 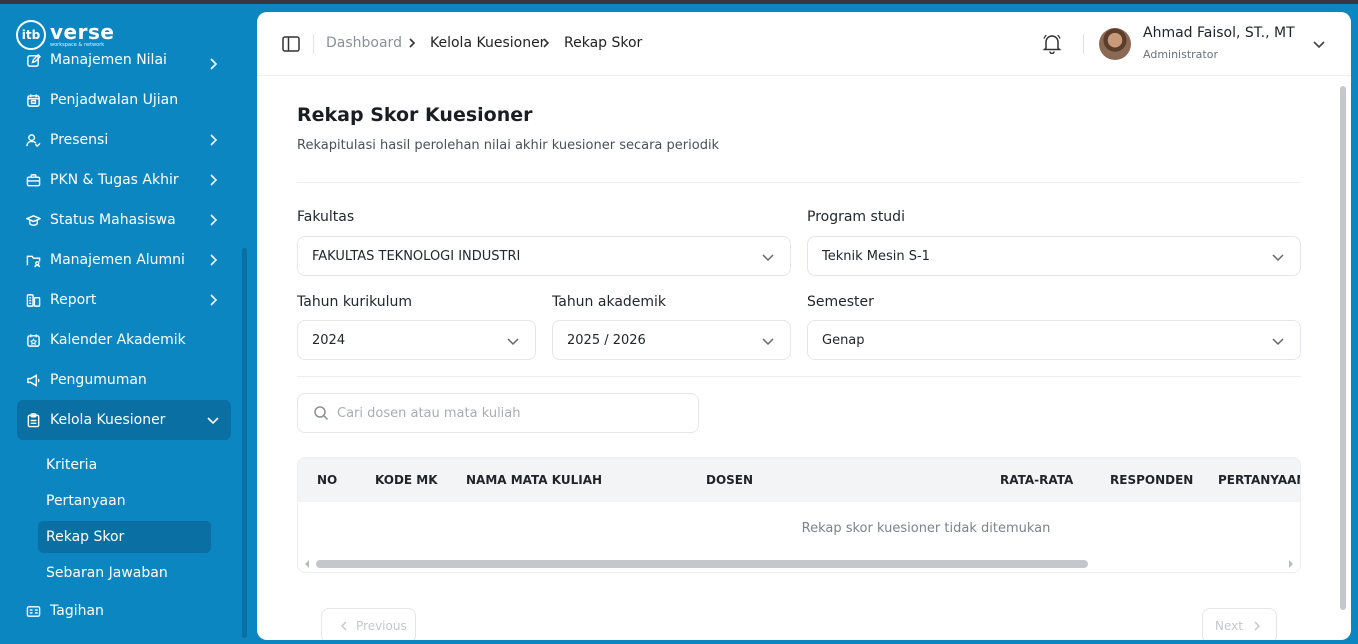 I want to click on notification-bell-icon, so click(x=1052, y=43).